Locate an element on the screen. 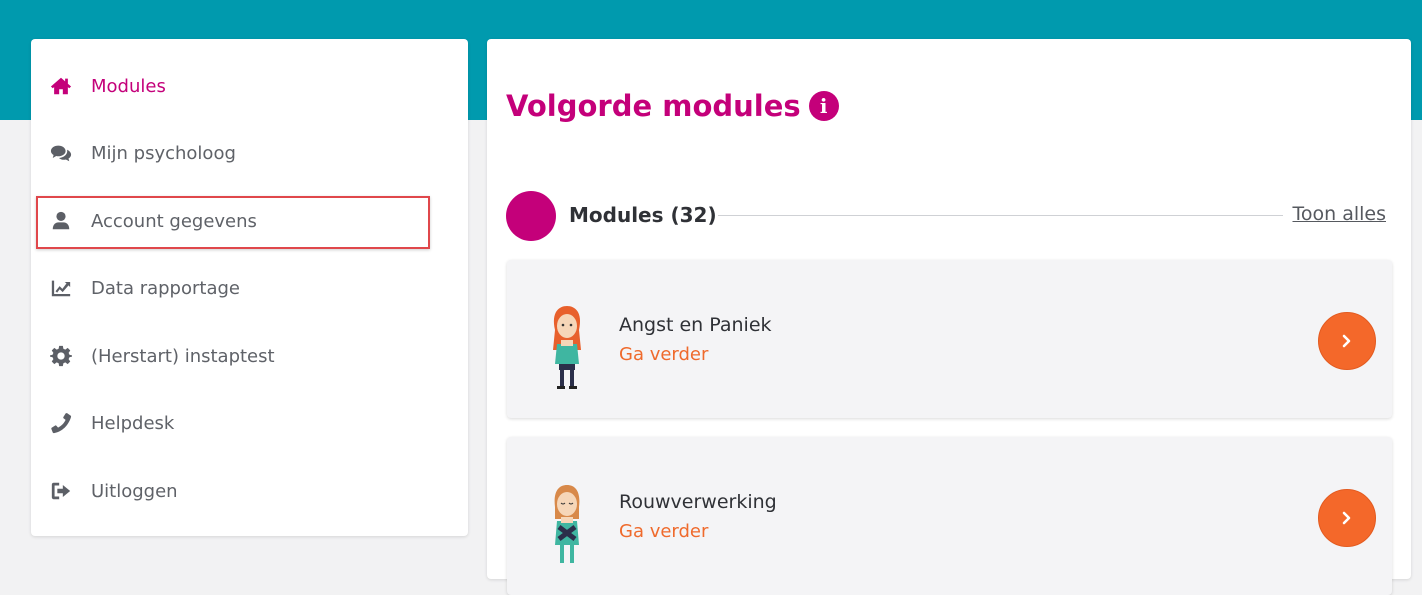  gear-icon is located at coordinates (61, 356).